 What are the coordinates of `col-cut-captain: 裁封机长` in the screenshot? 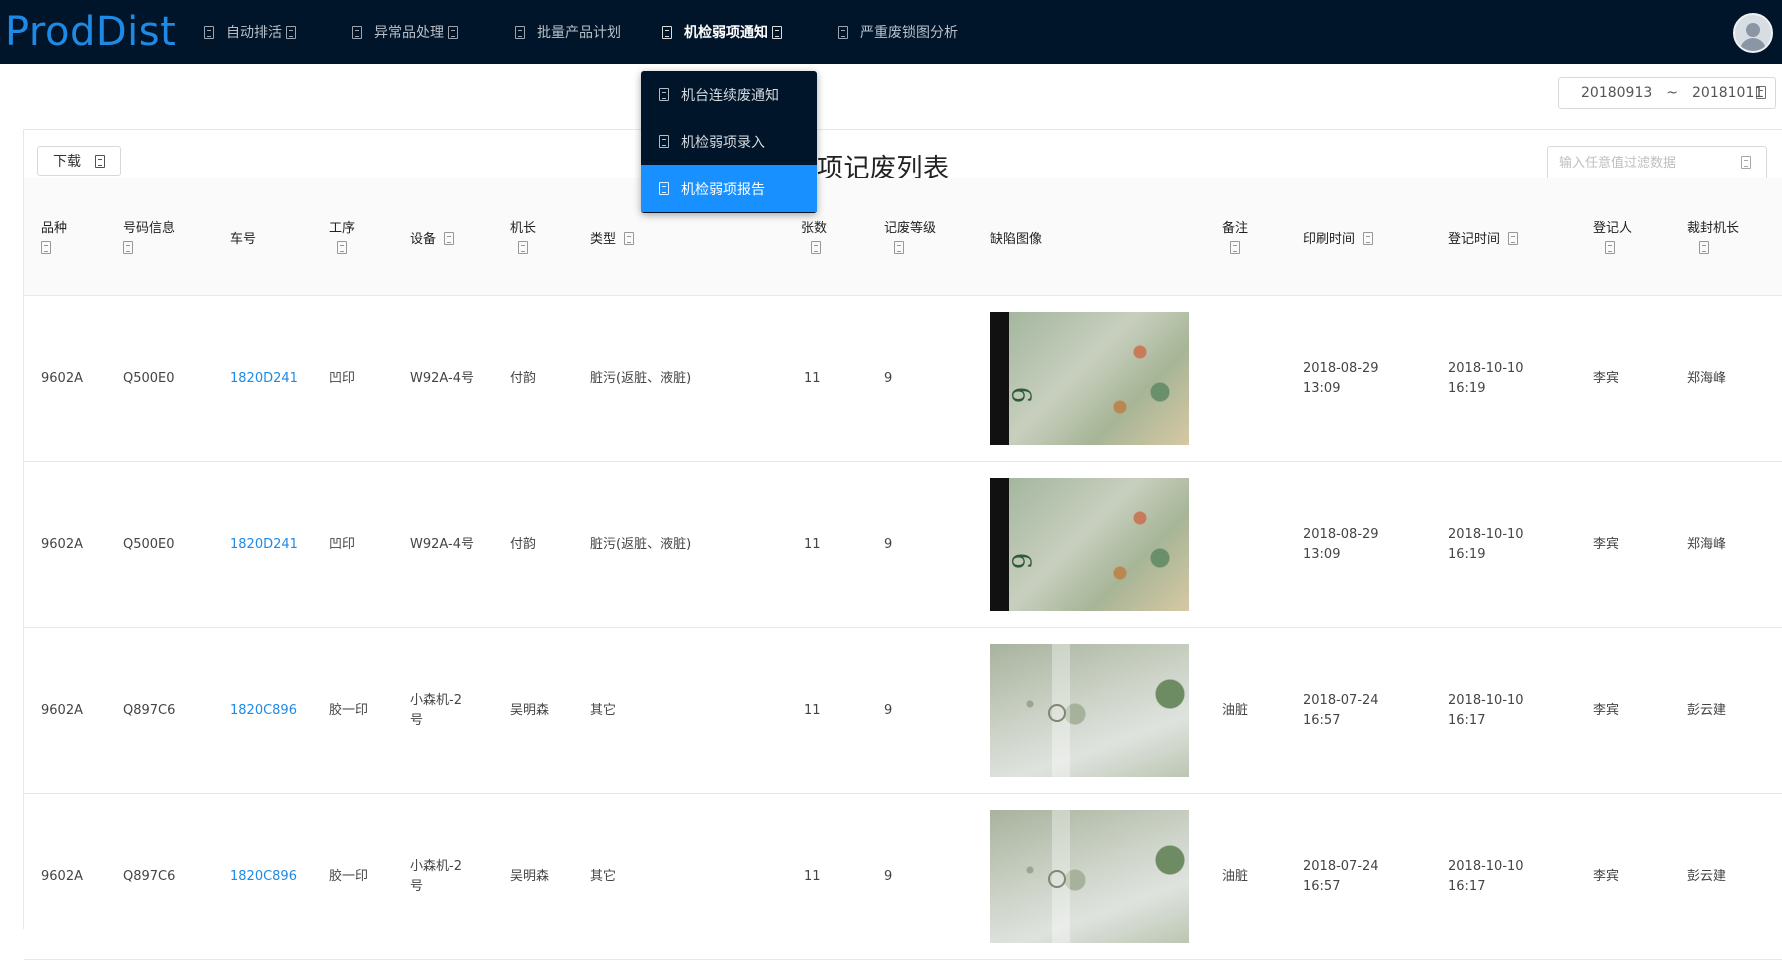 It's located at (1713, 237).